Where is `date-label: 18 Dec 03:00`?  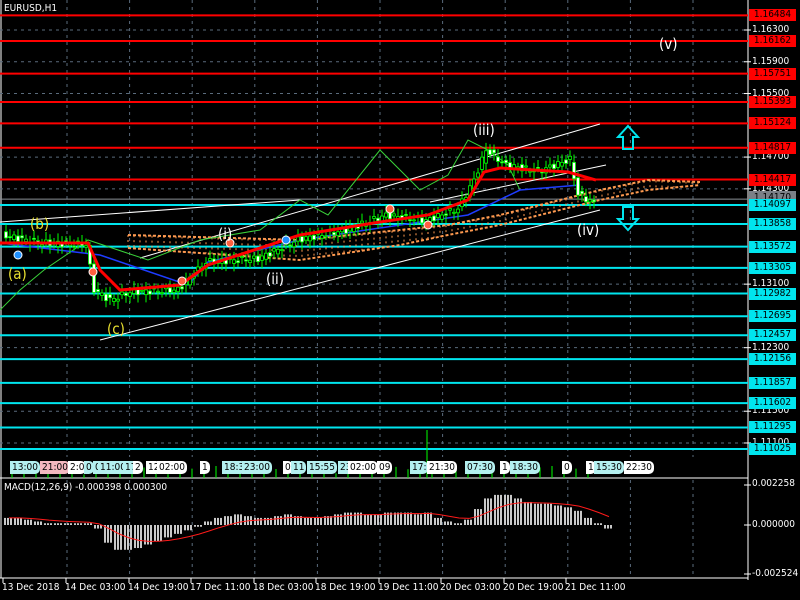 date-label: 18 Dec 03:00 is located at coordinates (283, 587).